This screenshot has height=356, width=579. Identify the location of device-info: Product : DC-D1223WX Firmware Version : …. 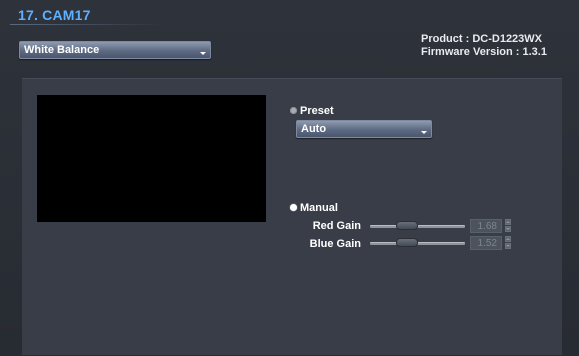
(484, 46).